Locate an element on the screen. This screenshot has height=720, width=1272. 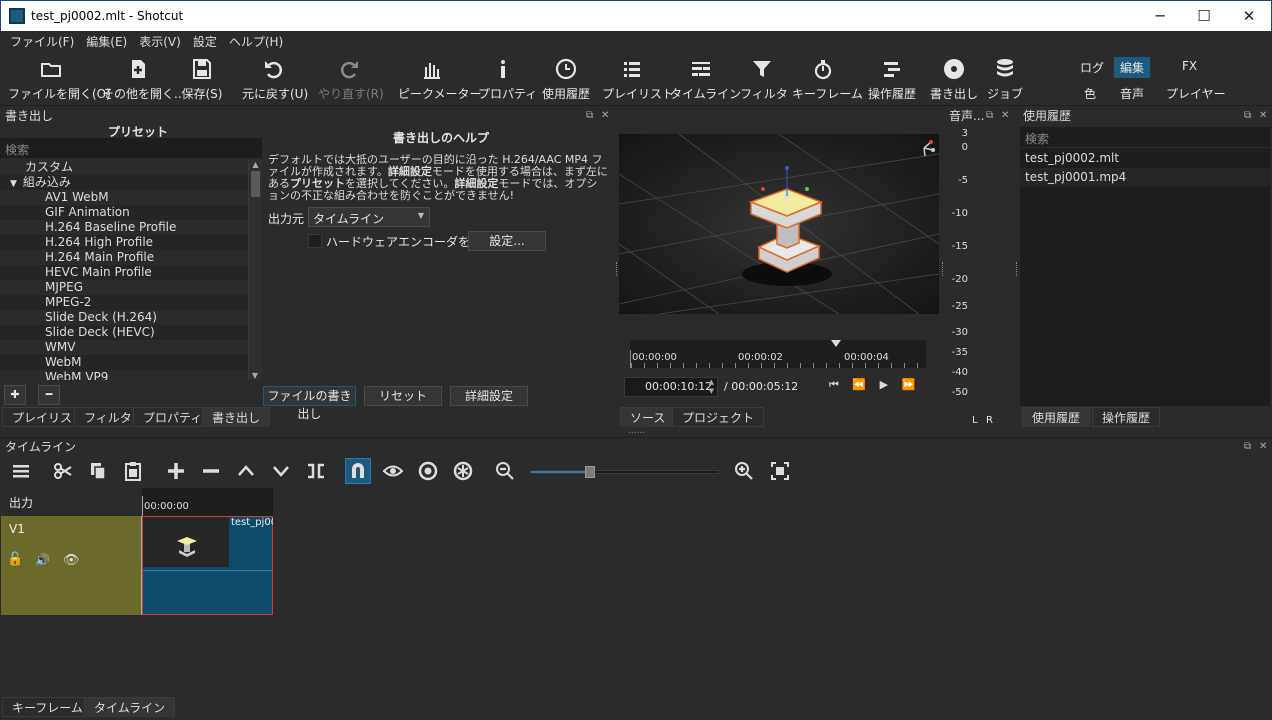
menu-settings: 設定 is located at coordinates (205, 41).